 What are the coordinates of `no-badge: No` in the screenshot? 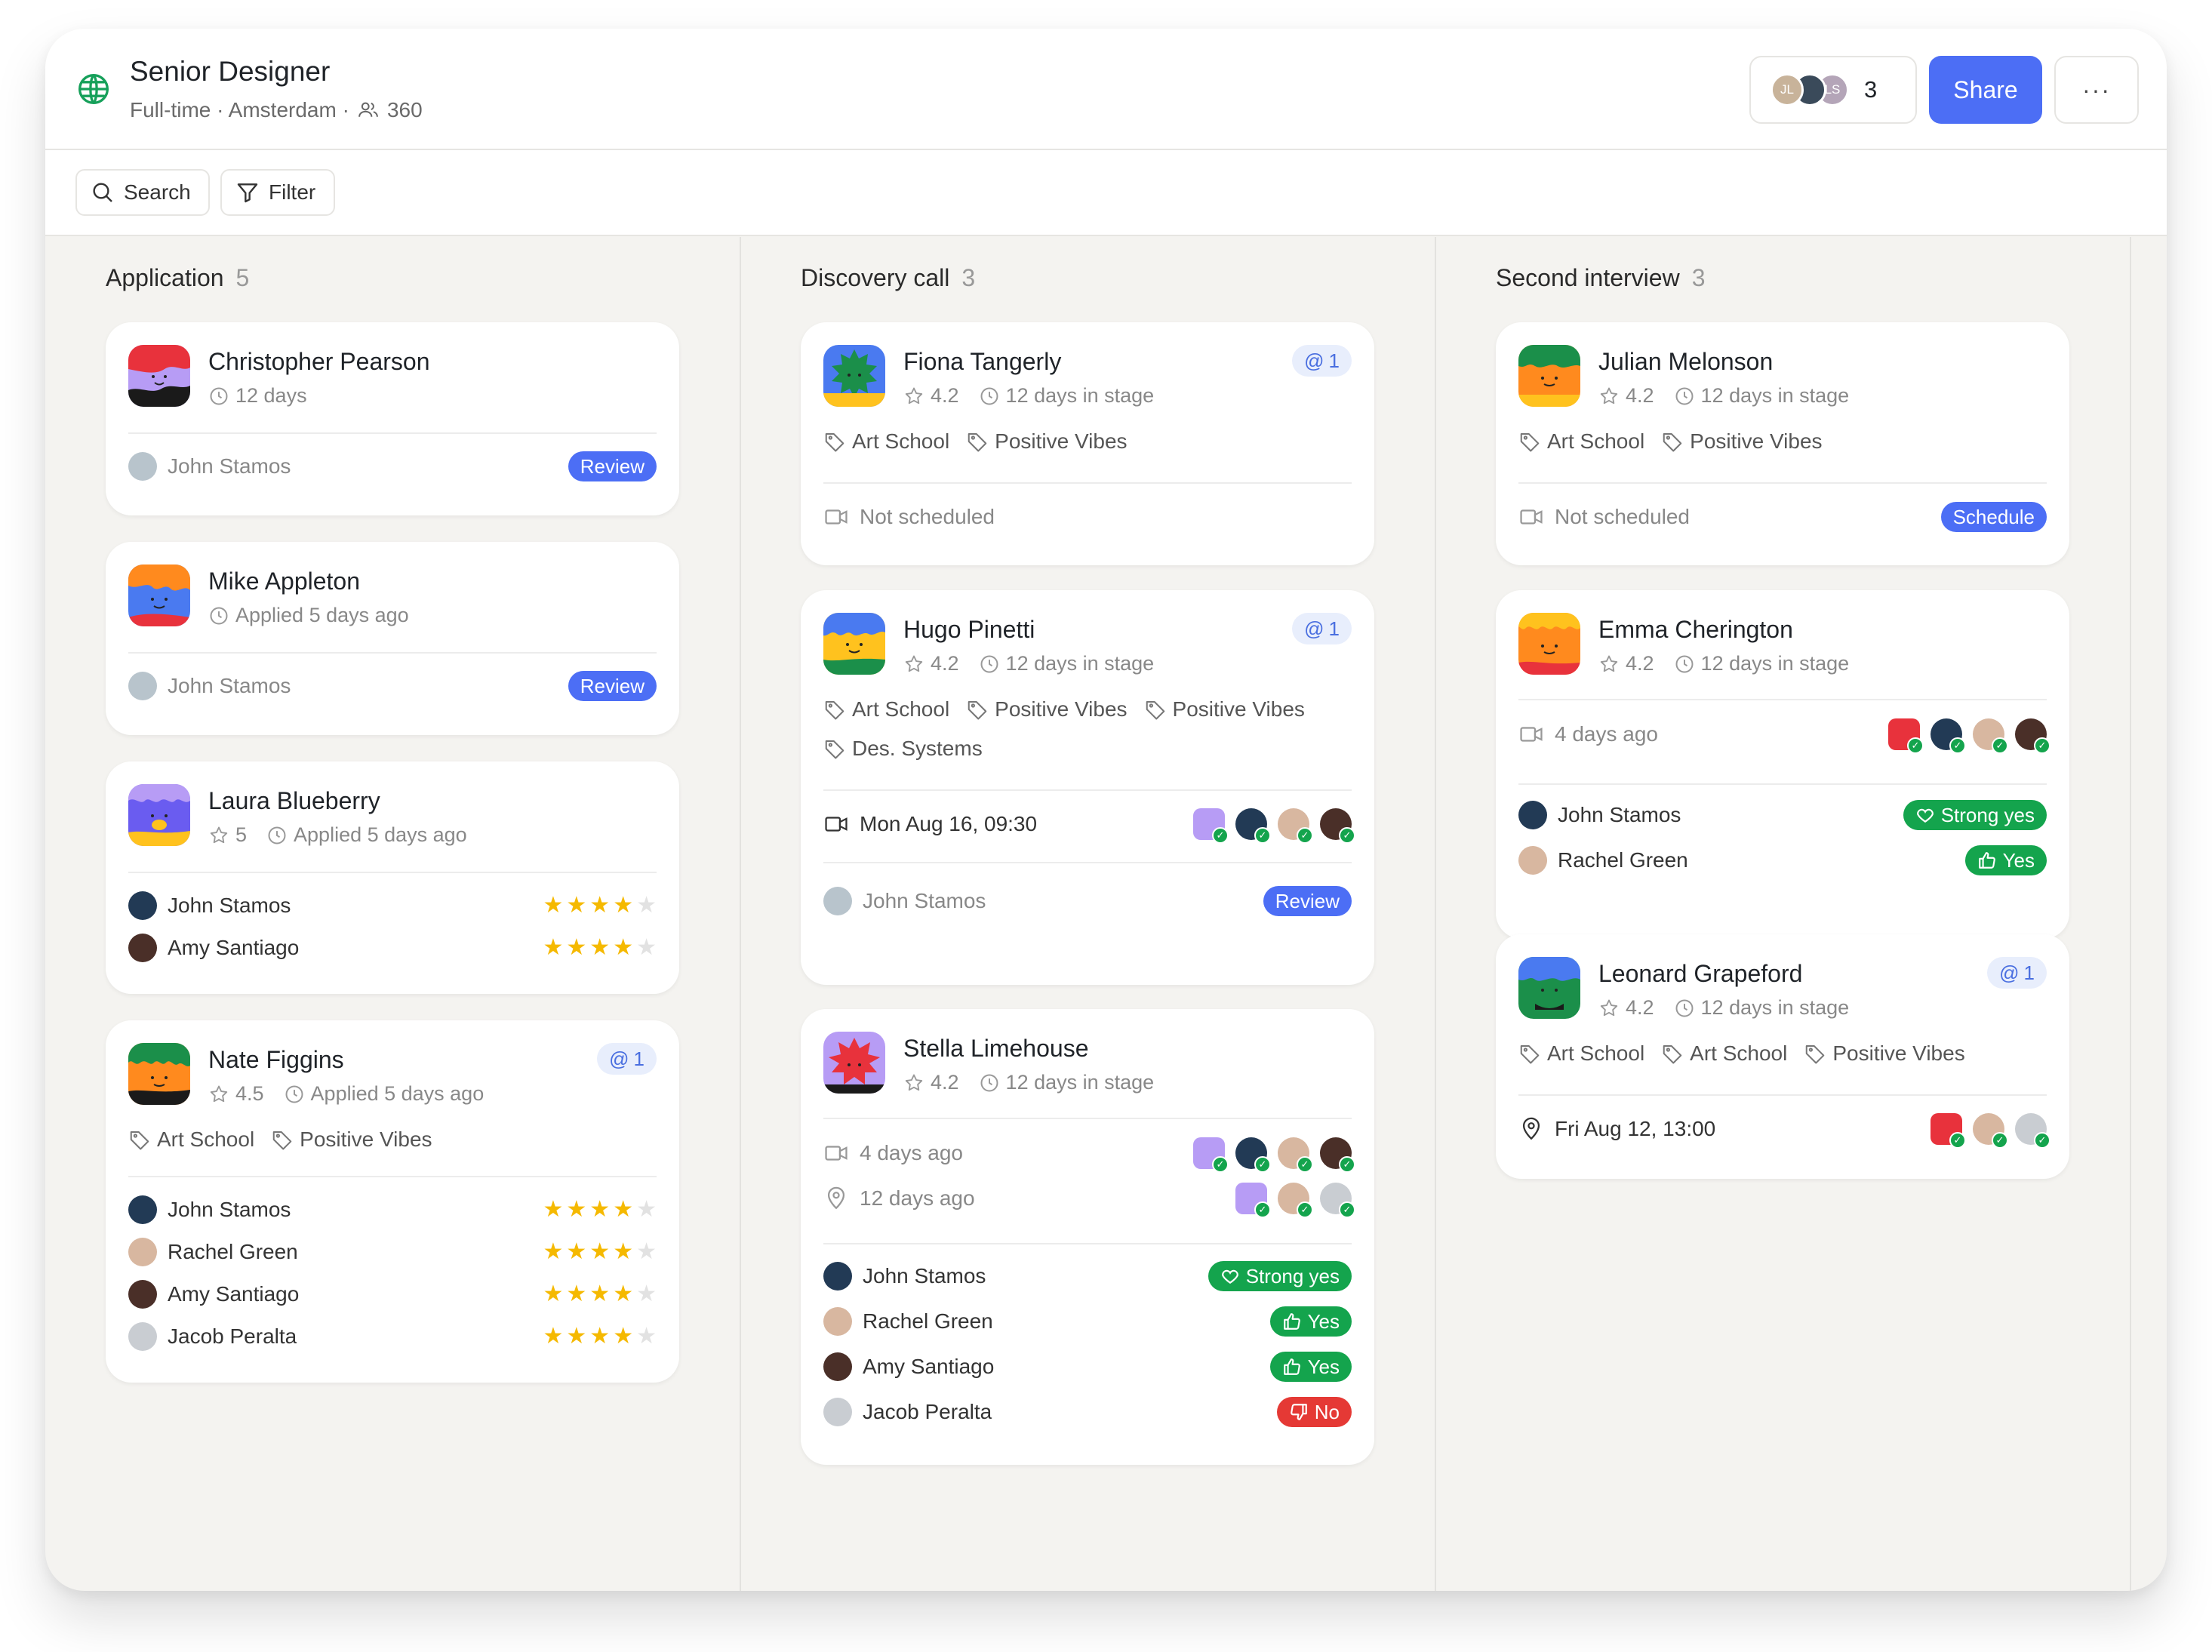 It's located at (1314, 1412).